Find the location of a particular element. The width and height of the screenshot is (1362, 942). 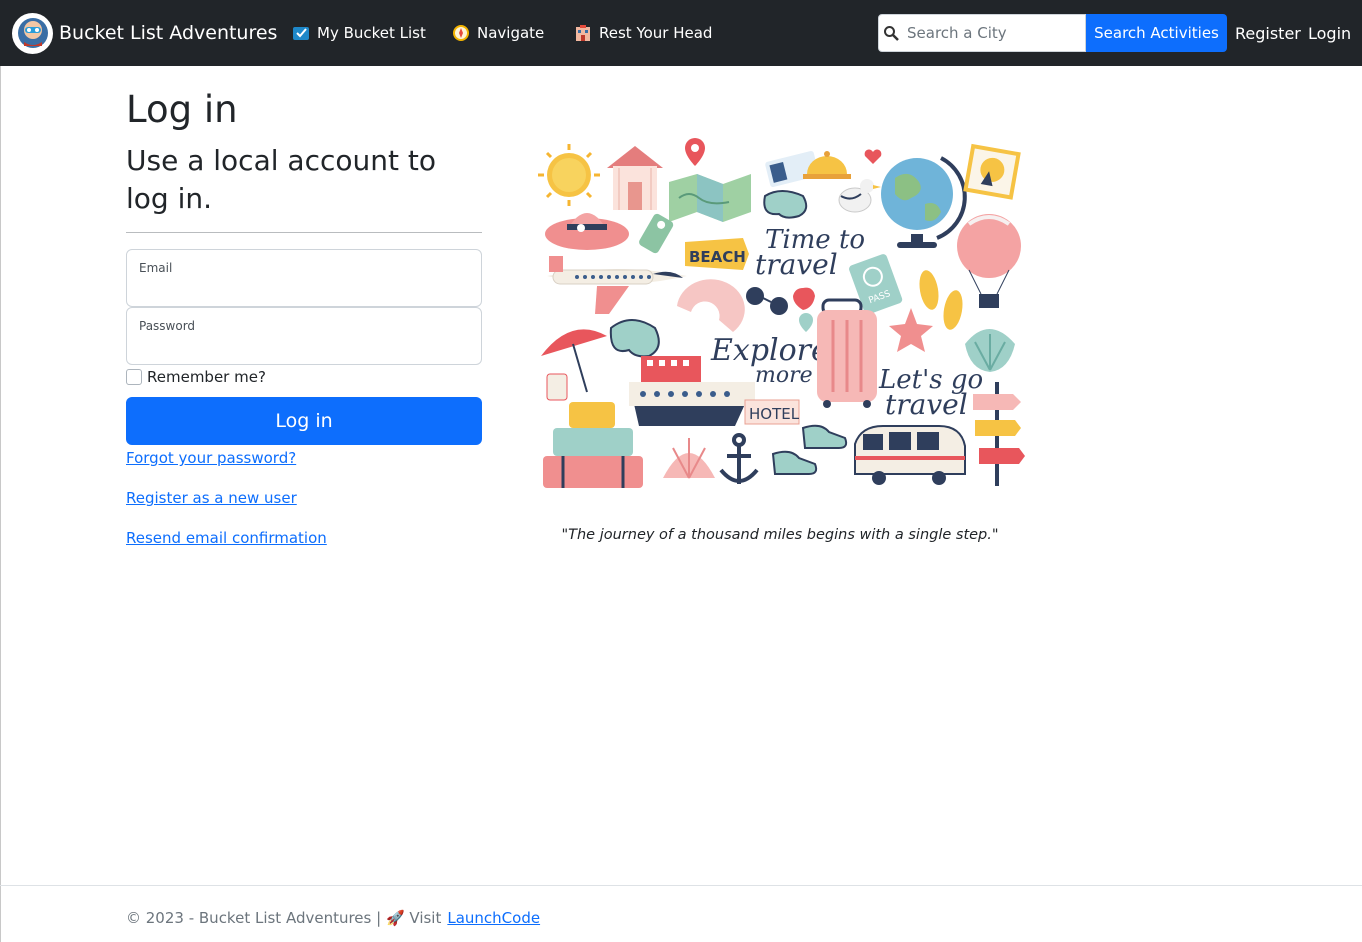

search-icon is located at coordinates (891, 33).